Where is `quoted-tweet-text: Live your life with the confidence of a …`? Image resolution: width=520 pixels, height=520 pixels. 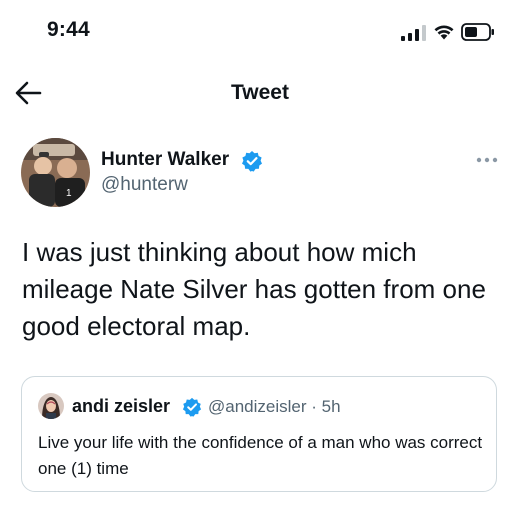
quoted-tweet-text: Live your life with the confidence of a … is located at coordinates (260, 455).